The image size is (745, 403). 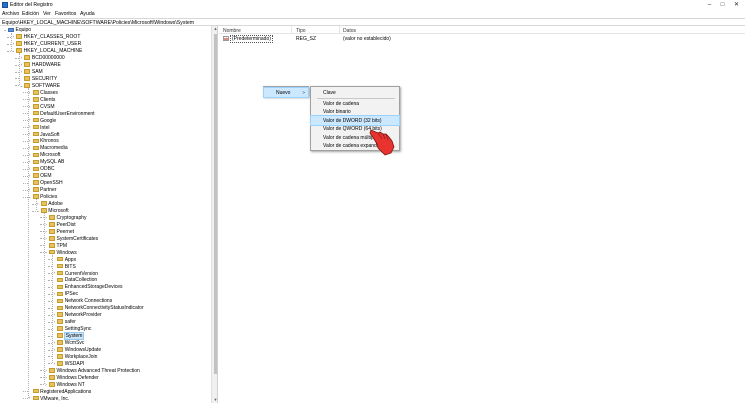 What do you see at coordinates (214, 400) in the screenshot?
I see `scroll-down-arrow-icon: ▼` at bounding box center [214, 400].